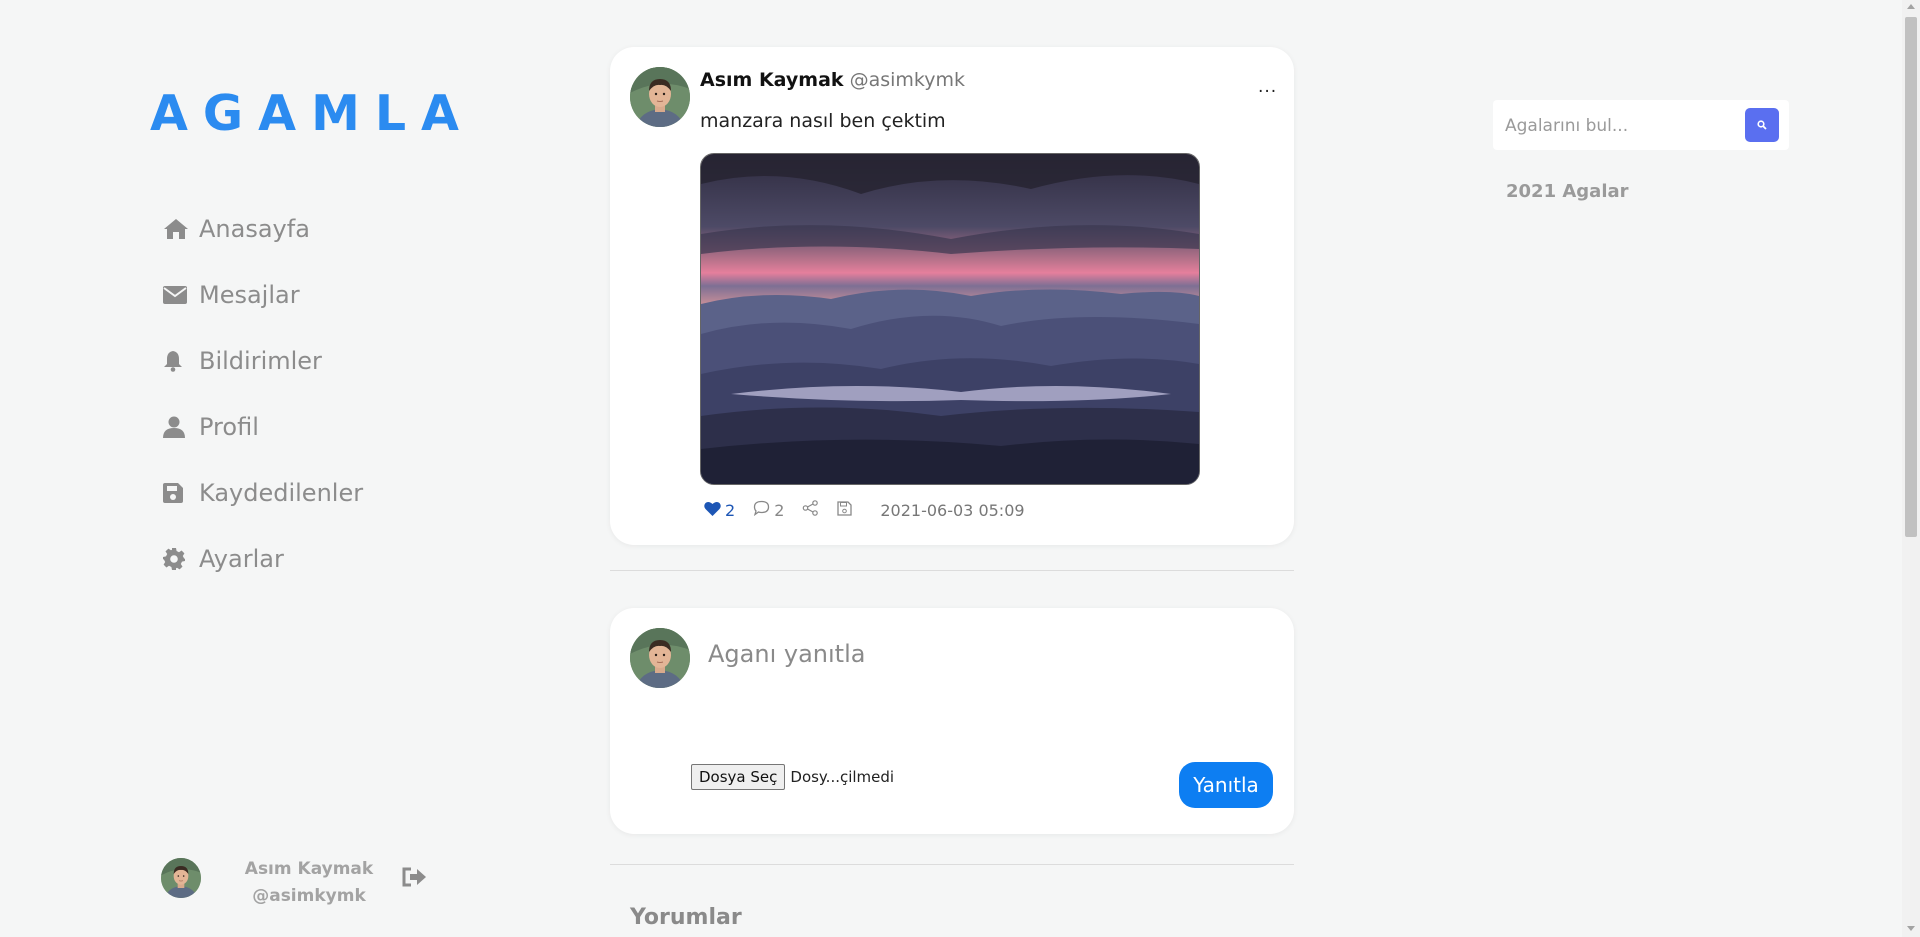  What do you see at coordinates (779, 510) in the screenshot?
I see `comment-count: 2` at bounding box center [779, 510].